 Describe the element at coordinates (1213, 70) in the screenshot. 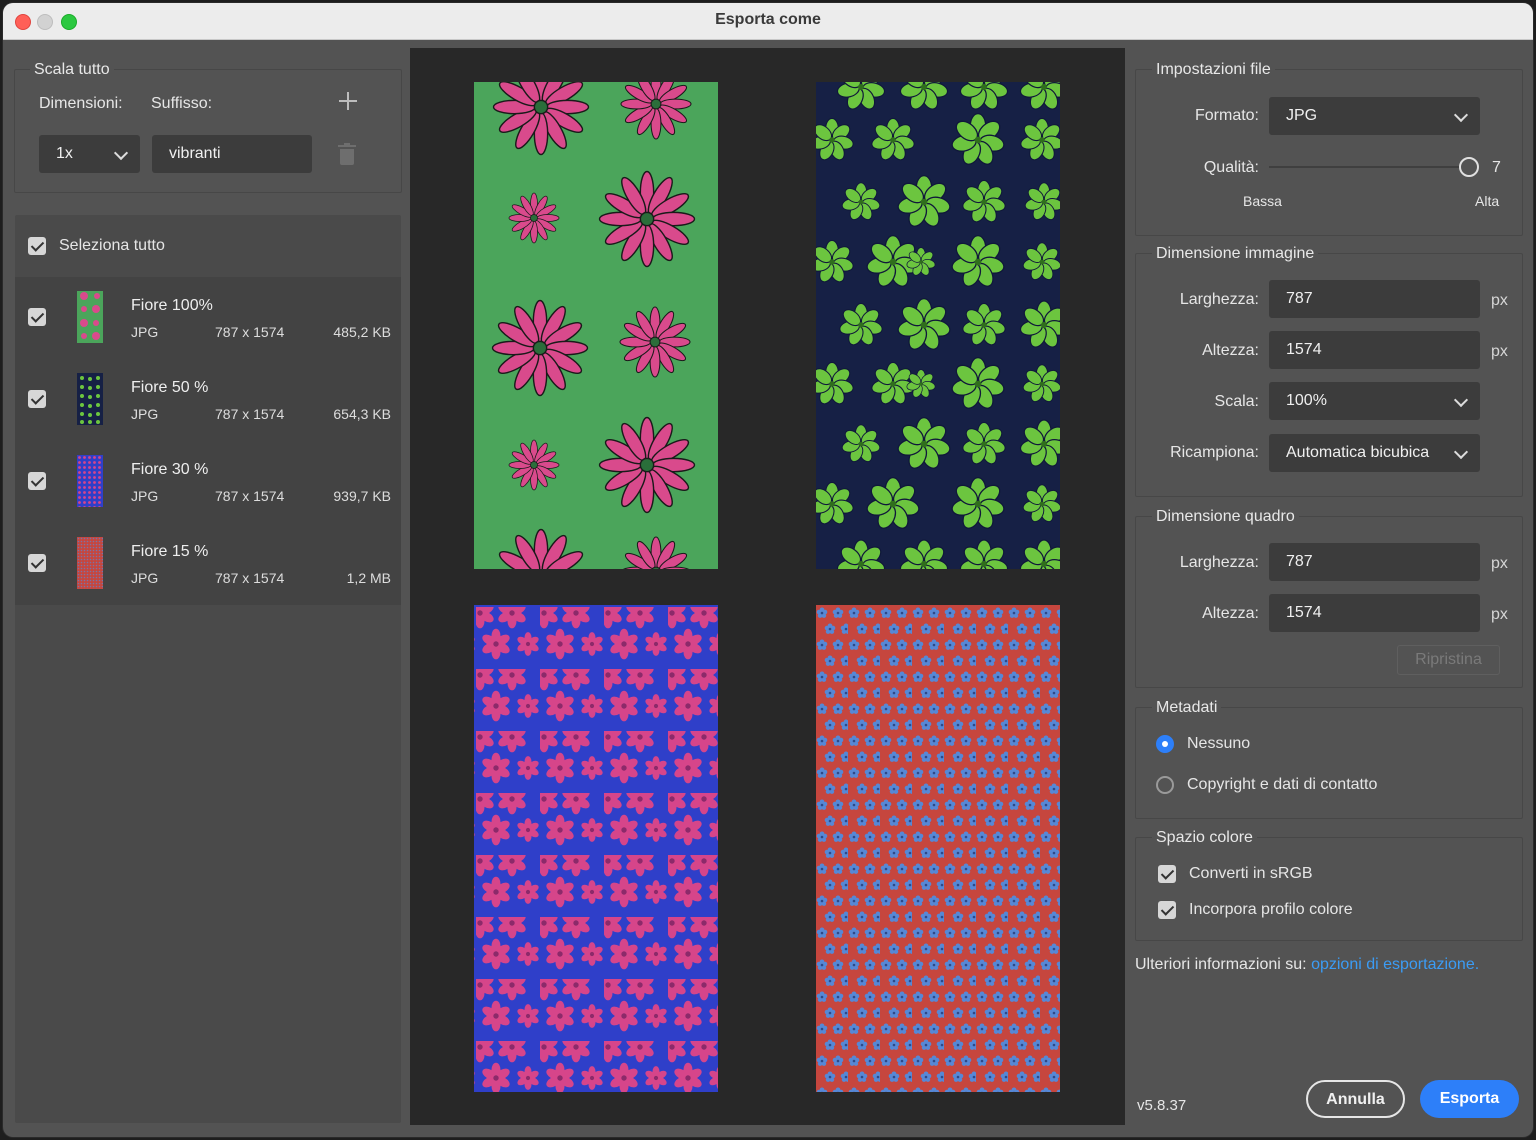

I see `file-settings-label: Impostazioni file` at that location.